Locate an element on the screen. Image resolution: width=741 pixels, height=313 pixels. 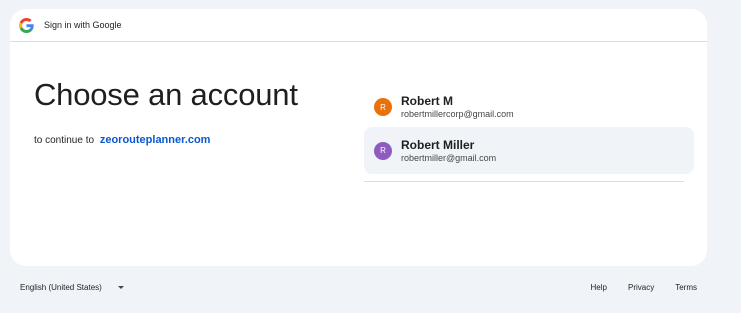
header-title: Sign in with Google is located at coordinates (83, 25).